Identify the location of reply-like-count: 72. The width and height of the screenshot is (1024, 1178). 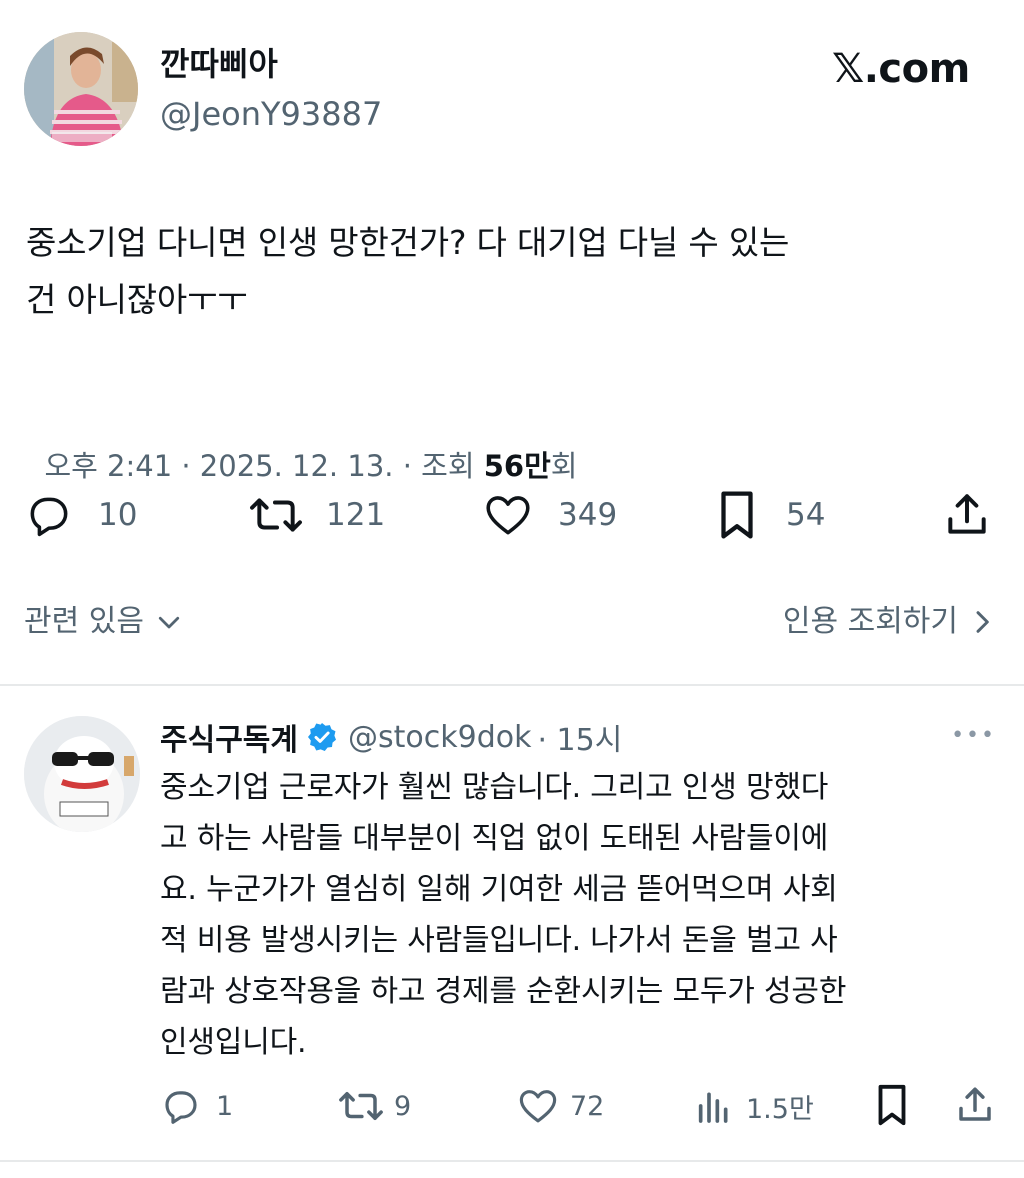
(587, 1106).